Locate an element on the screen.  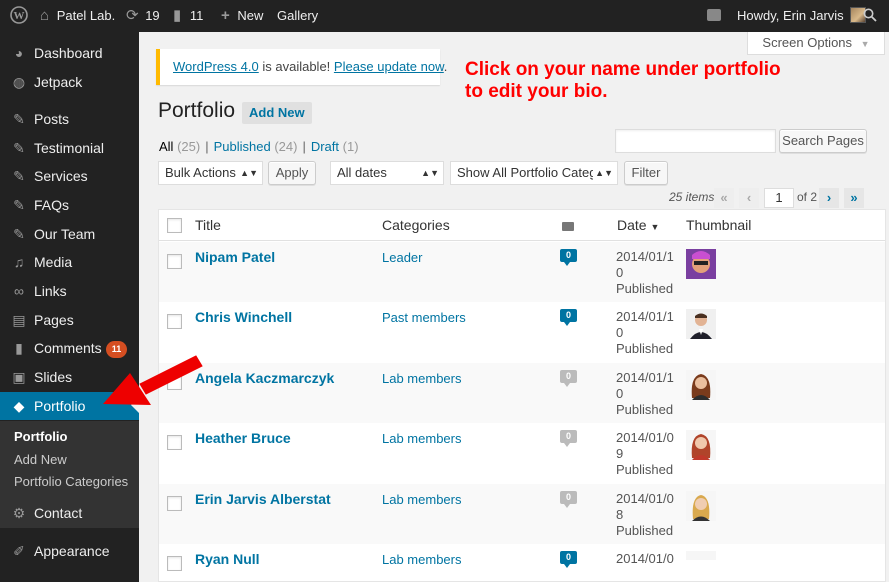
bulk-actions-select: Bulk Actions ▲▼ is located at coordinates (210, 173).